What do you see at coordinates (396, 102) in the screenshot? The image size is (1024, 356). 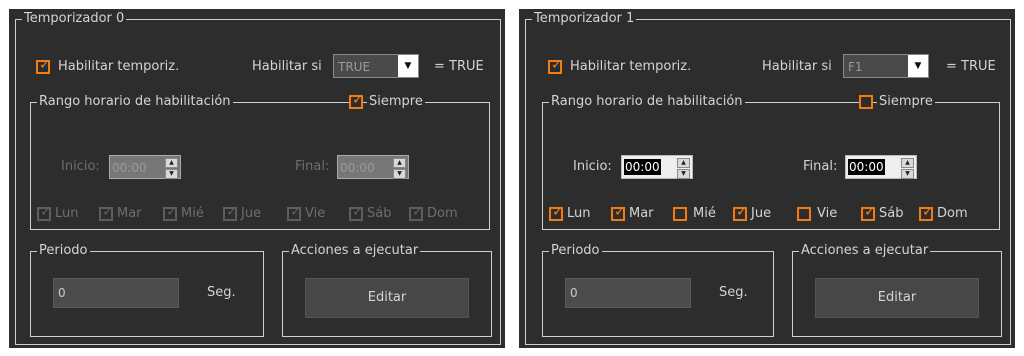 I see `always-label: Siempre` at bounding box center [396, 102].